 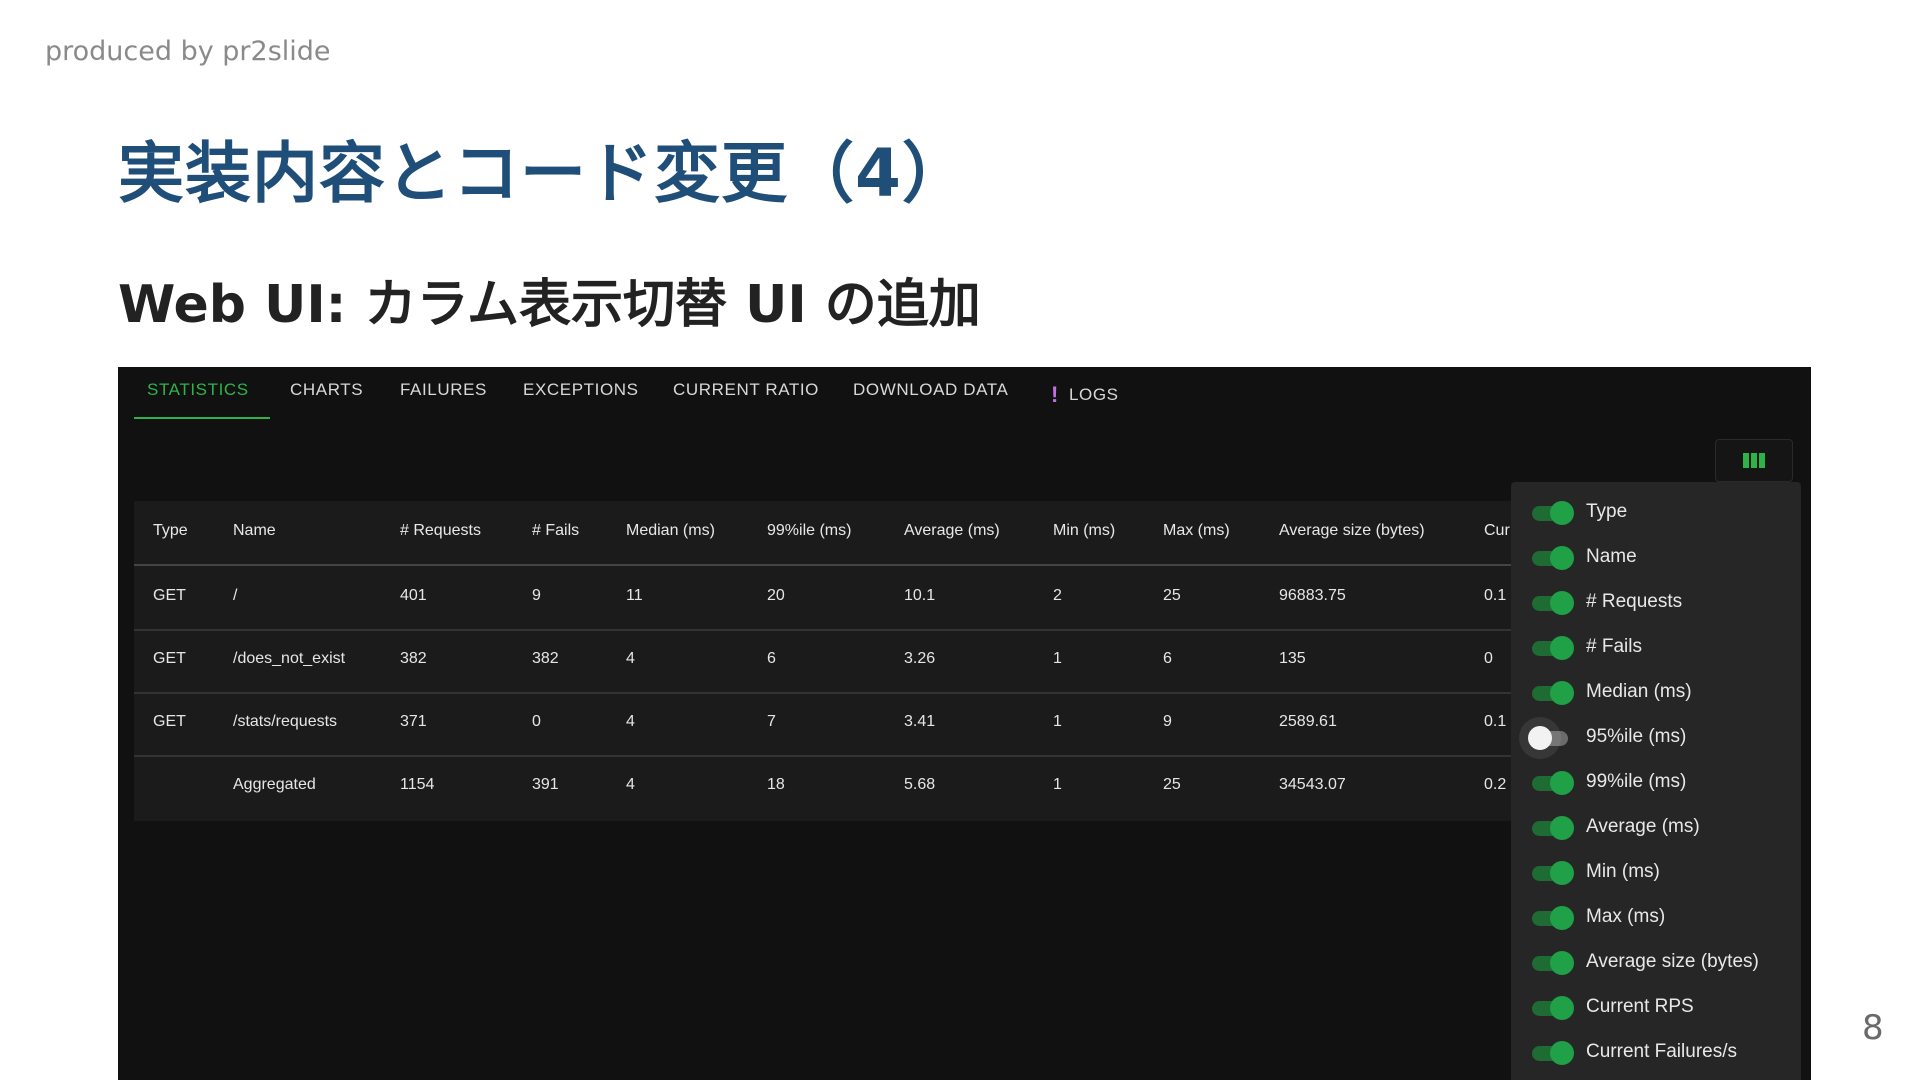 What do you see at coordinates (1626, 916) in the screenshot?
I see `menu-item-label: Max (ms)` at bounding box center [1626, 916].